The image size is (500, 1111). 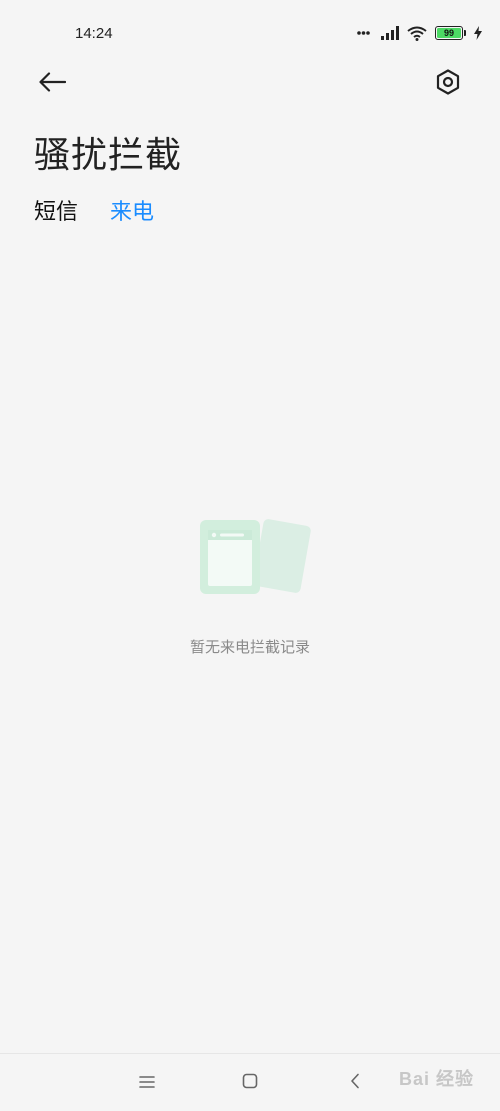 I want to click on home-square-icon, so click(x=250, y=1083).